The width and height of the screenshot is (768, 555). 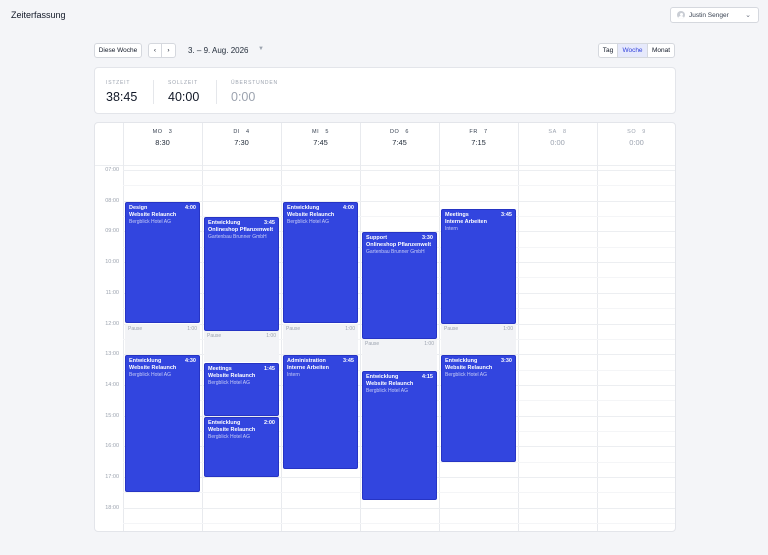 I want to click on day-header: SA 8 0:00, so click(x=557, y=138).